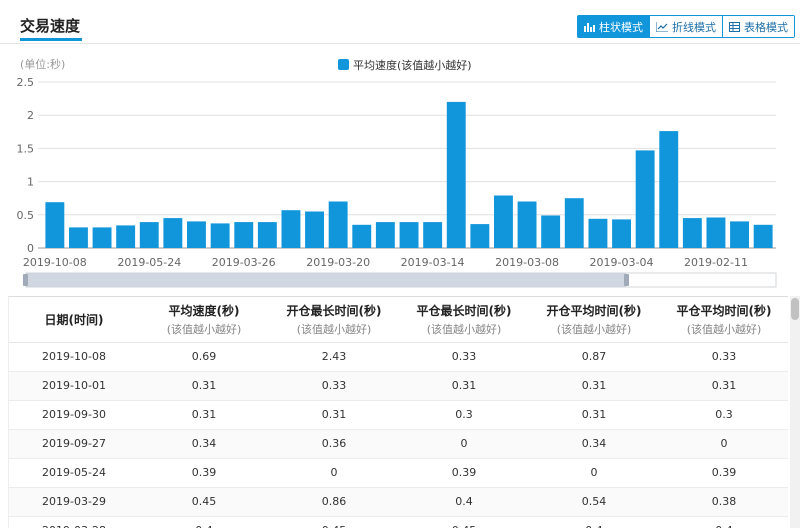  Describe the element at coordinates (30, 248) in the screenshot. I see `y-tick-label: 0` at that location.